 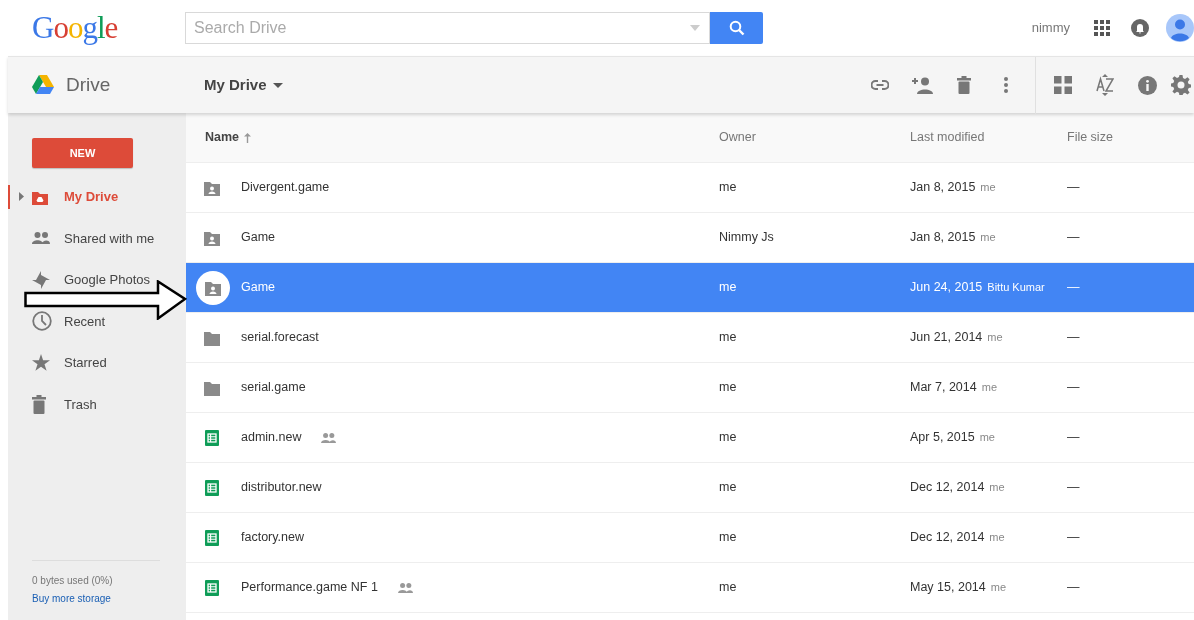 What do you see at coordinates (1063, 85) in the screenshot?
I see `grid-view-icon` at bounding box center [1063, 85].